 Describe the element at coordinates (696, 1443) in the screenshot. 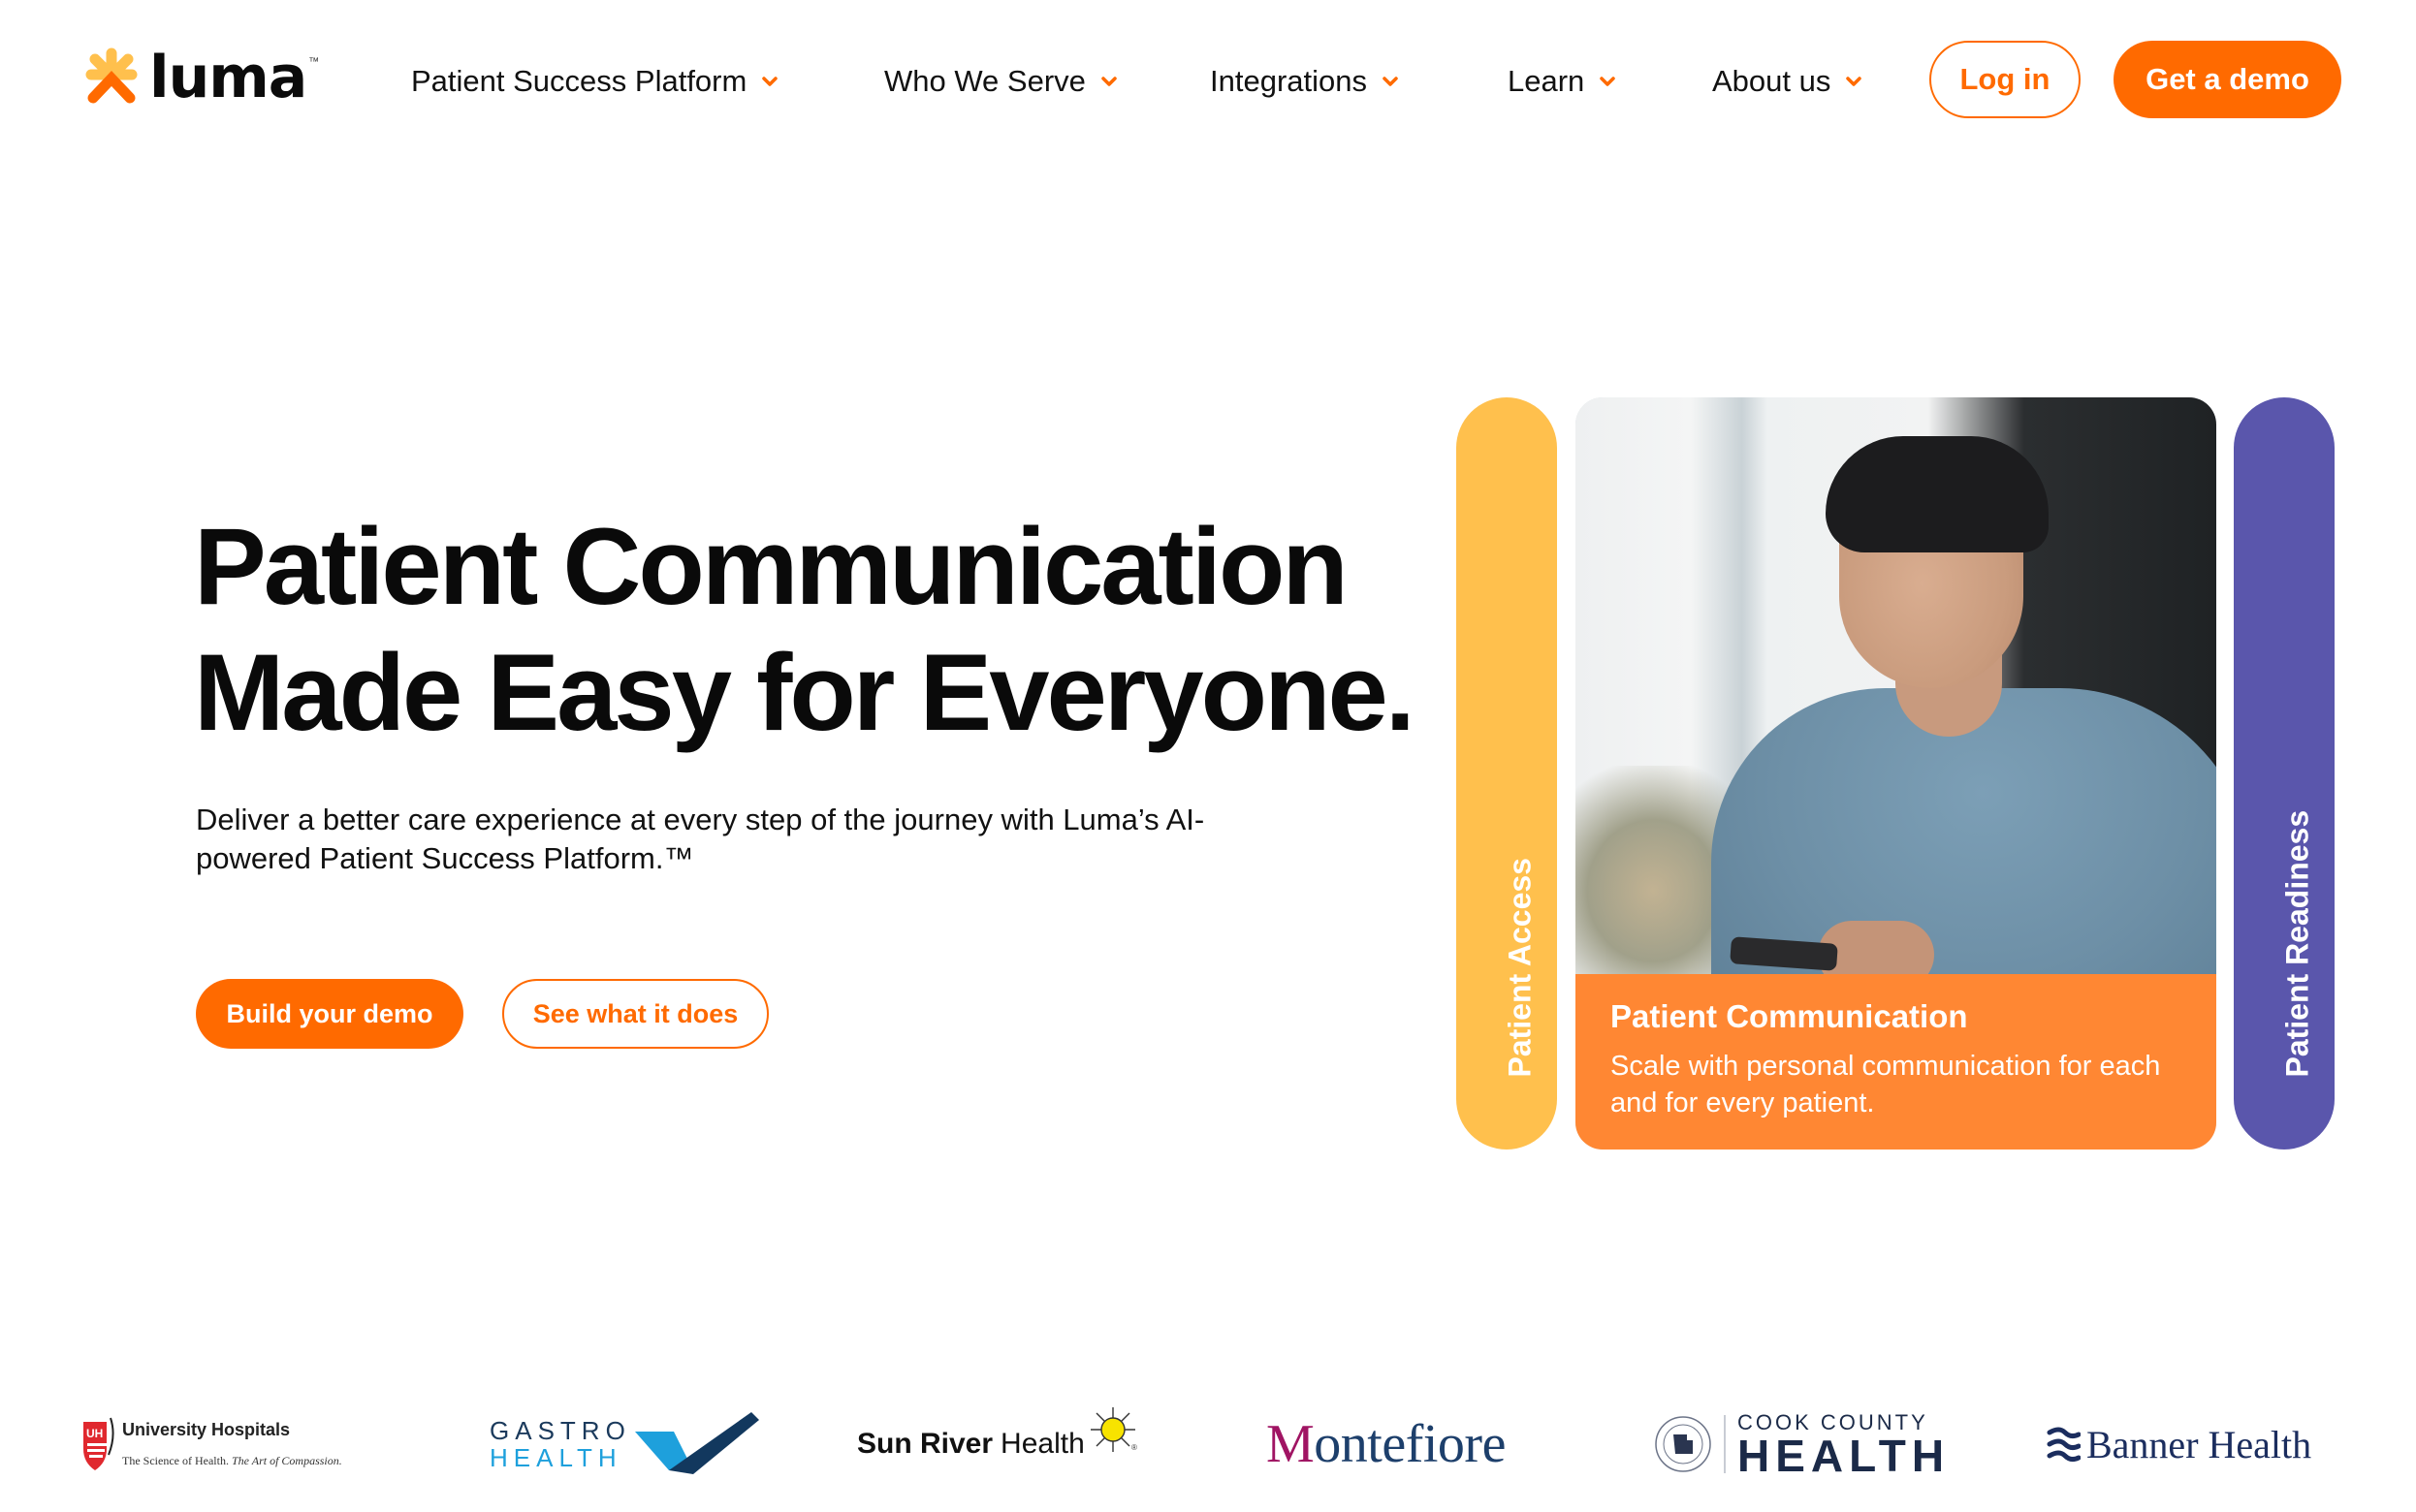

I see `gastro-checkmark-icon` at that location.